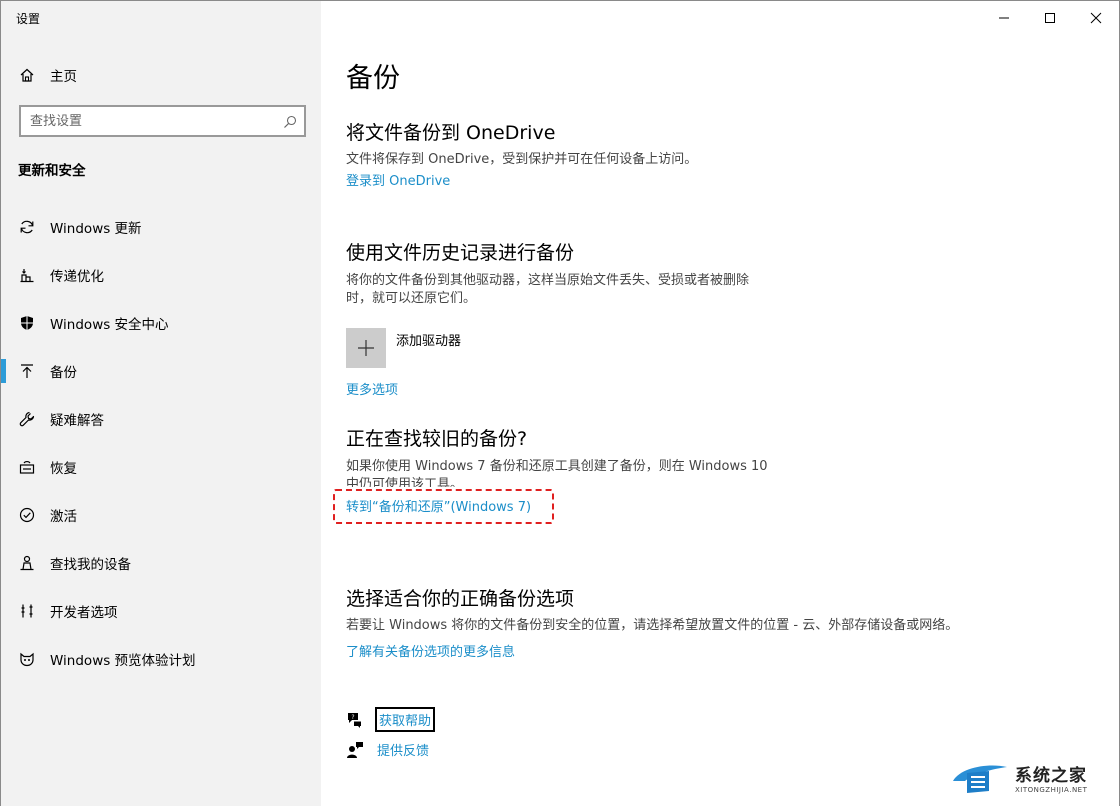 This screenshot has height=806, width=1120. Describe the element at coordinates (1051, 789) in the screenshot. I see `watermark-url: XITONGZHIJIA.NET` at that location.